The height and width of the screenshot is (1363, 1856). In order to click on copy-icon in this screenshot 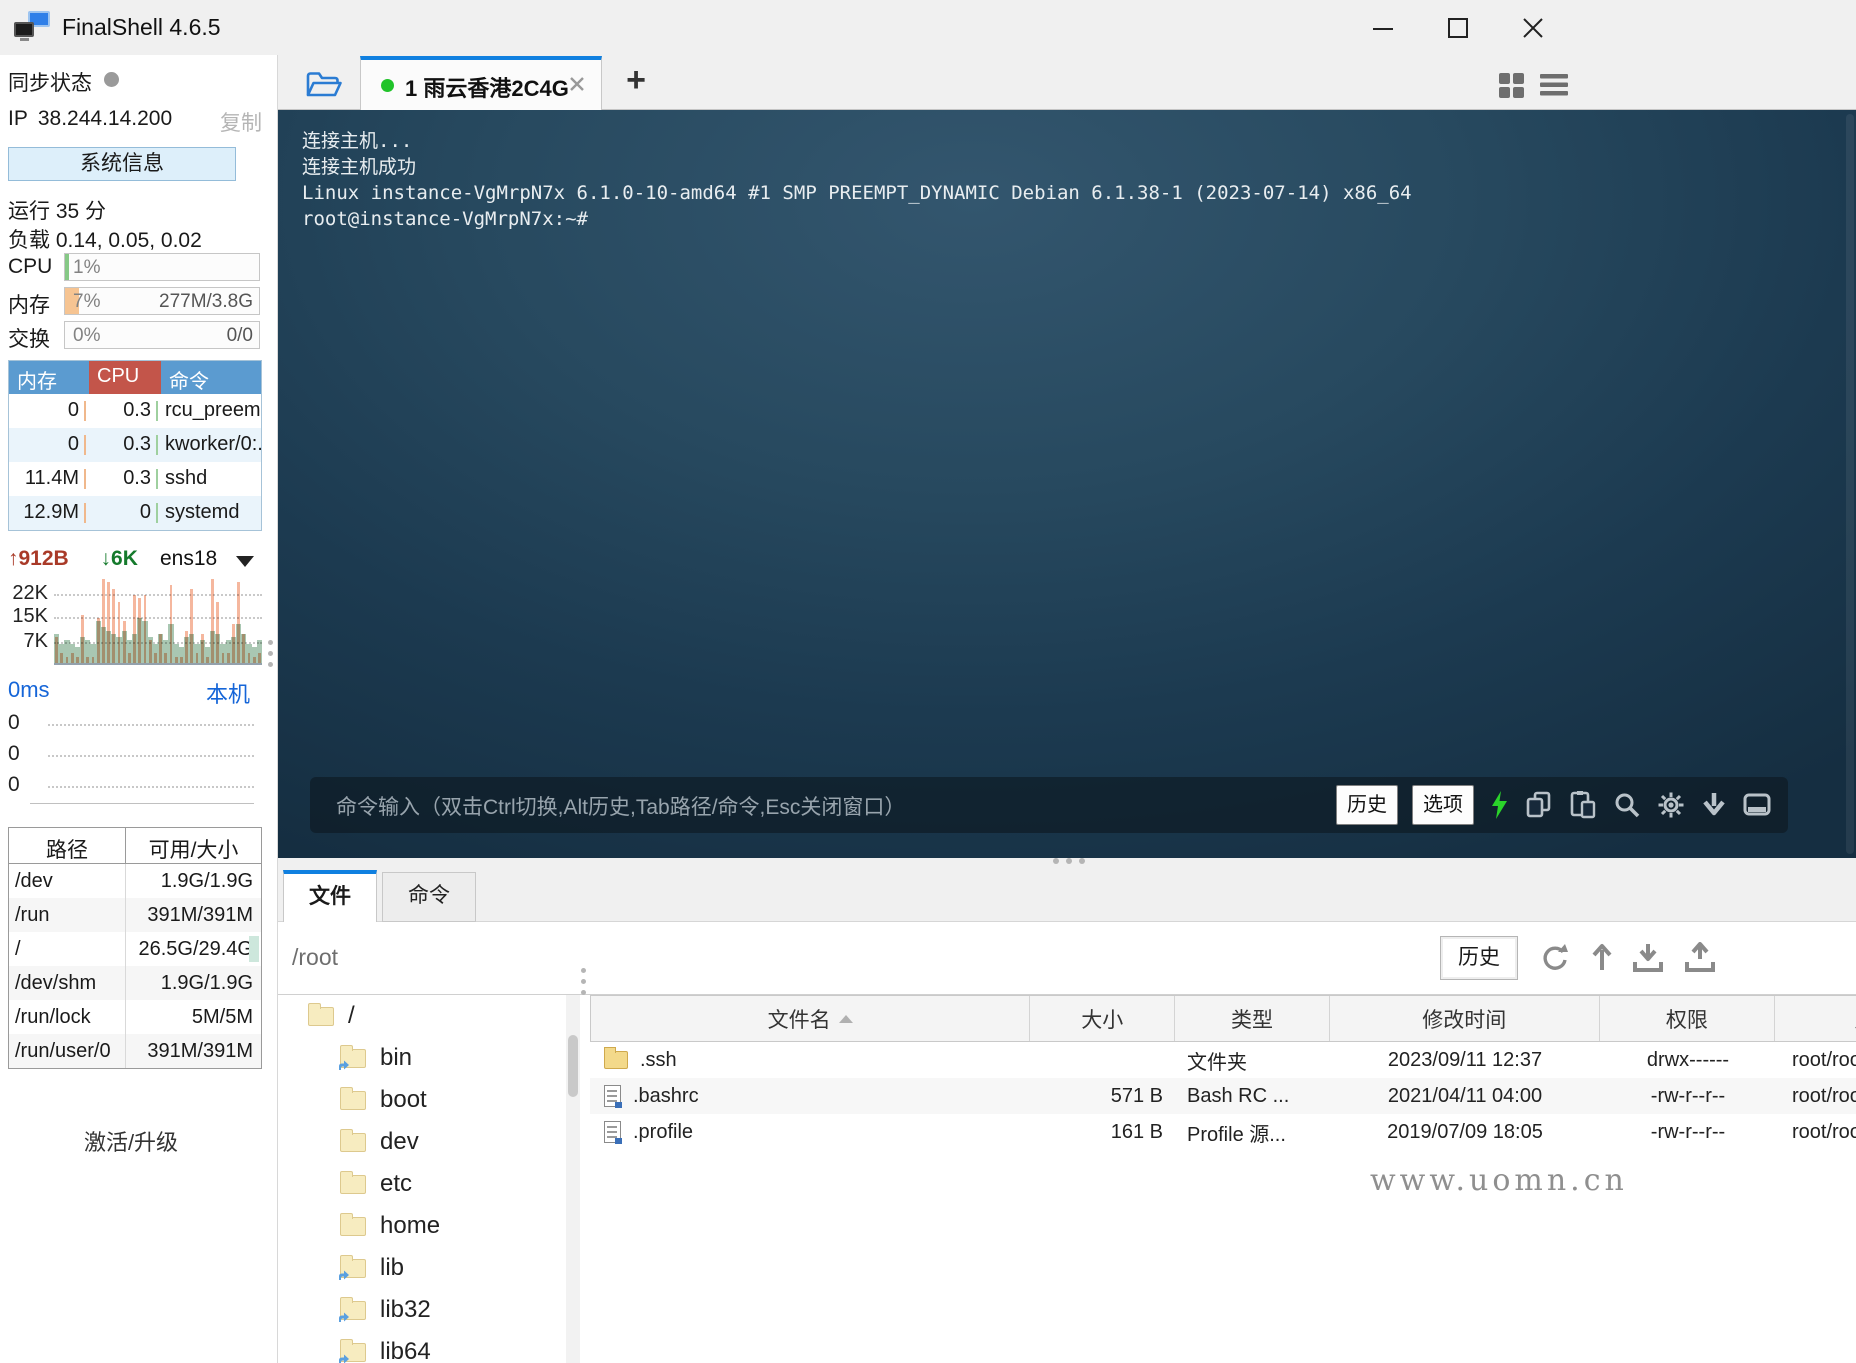, I will do `click(1538, 804)`.